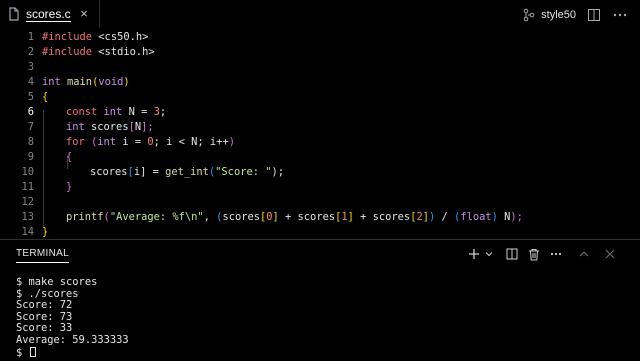  What do you see at coordinates (147, 126) in the screenshot?
I see `code-token: ];` at bounding box center [147, 126].